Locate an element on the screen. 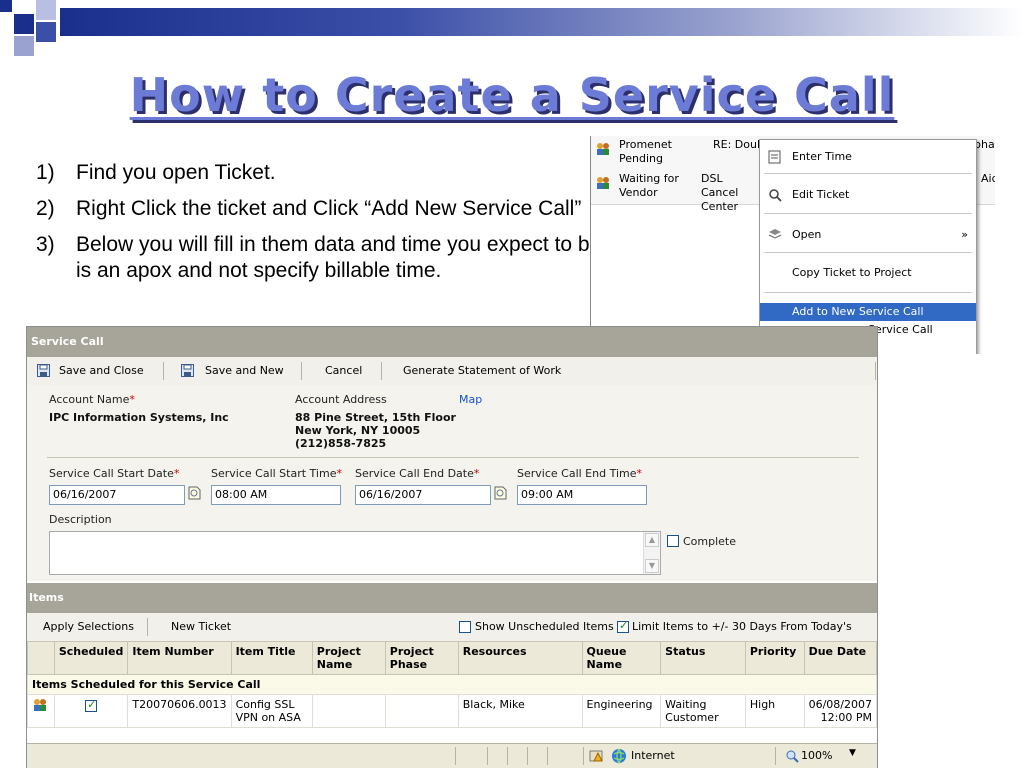 The width and height of the screenshot is (1024, 768). button-label: Cancel is located at coordinates (344, 370).